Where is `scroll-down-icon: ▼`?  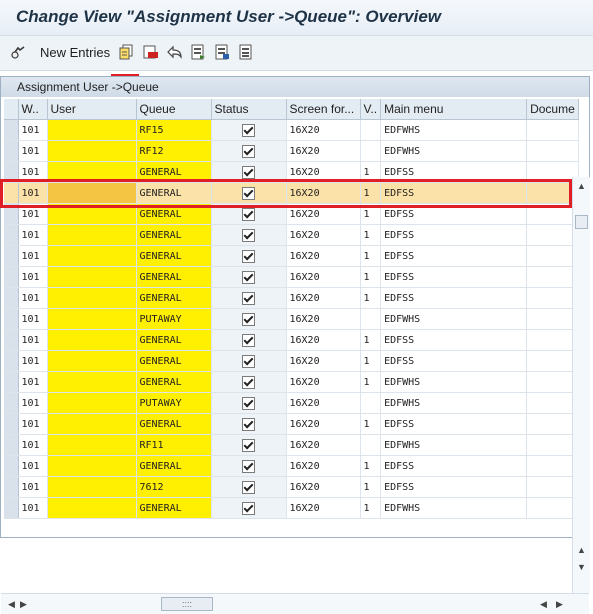
scroll-down-icon: ▼ is located at coordinates (581, 567).